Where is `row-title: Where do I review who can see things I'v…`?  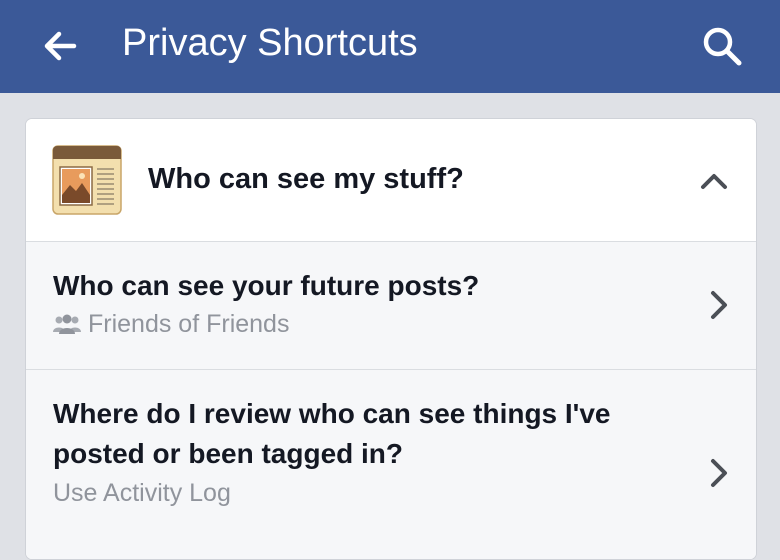
row-title: Where do I review who can see things I'v… is located at coordinates (332, 433).